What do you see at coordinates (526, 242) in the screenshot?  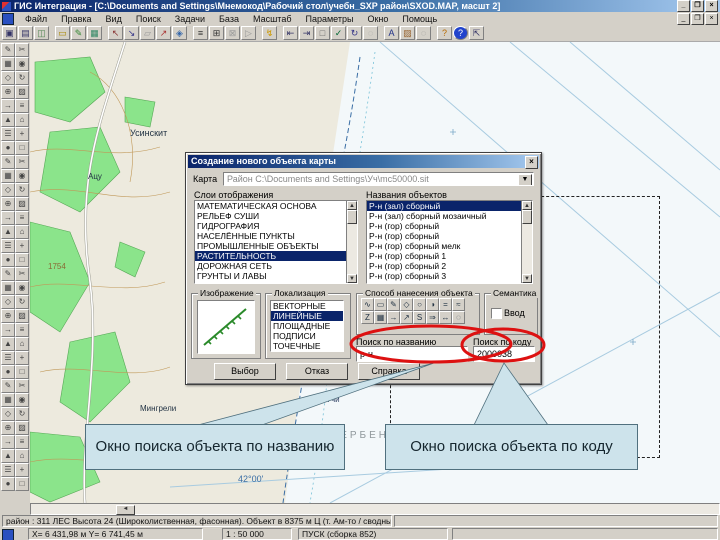 I see `objects-scrollbar: ▲ ▼` at bounding box center [526, 242].